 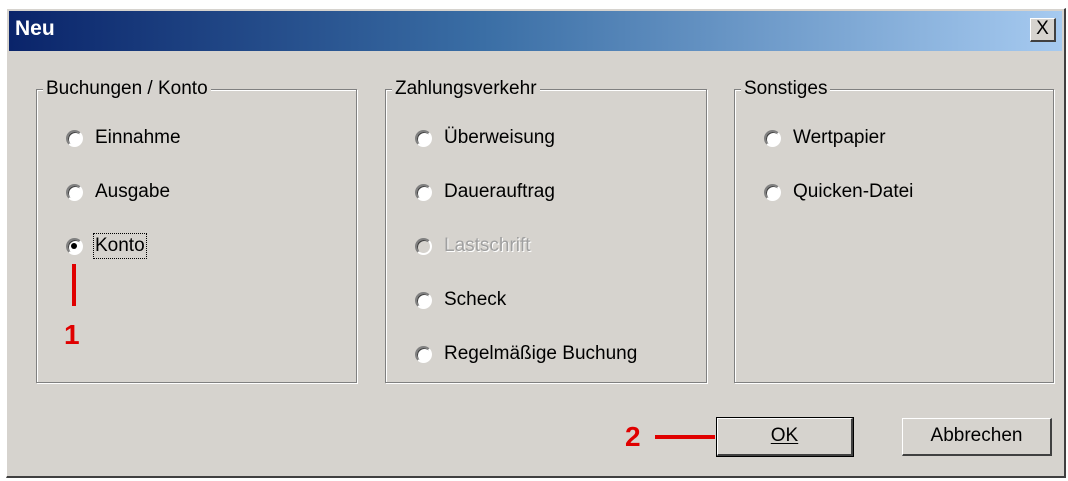 I want to click on cancel-button: Abbrechen, so click(x=977, y=437).